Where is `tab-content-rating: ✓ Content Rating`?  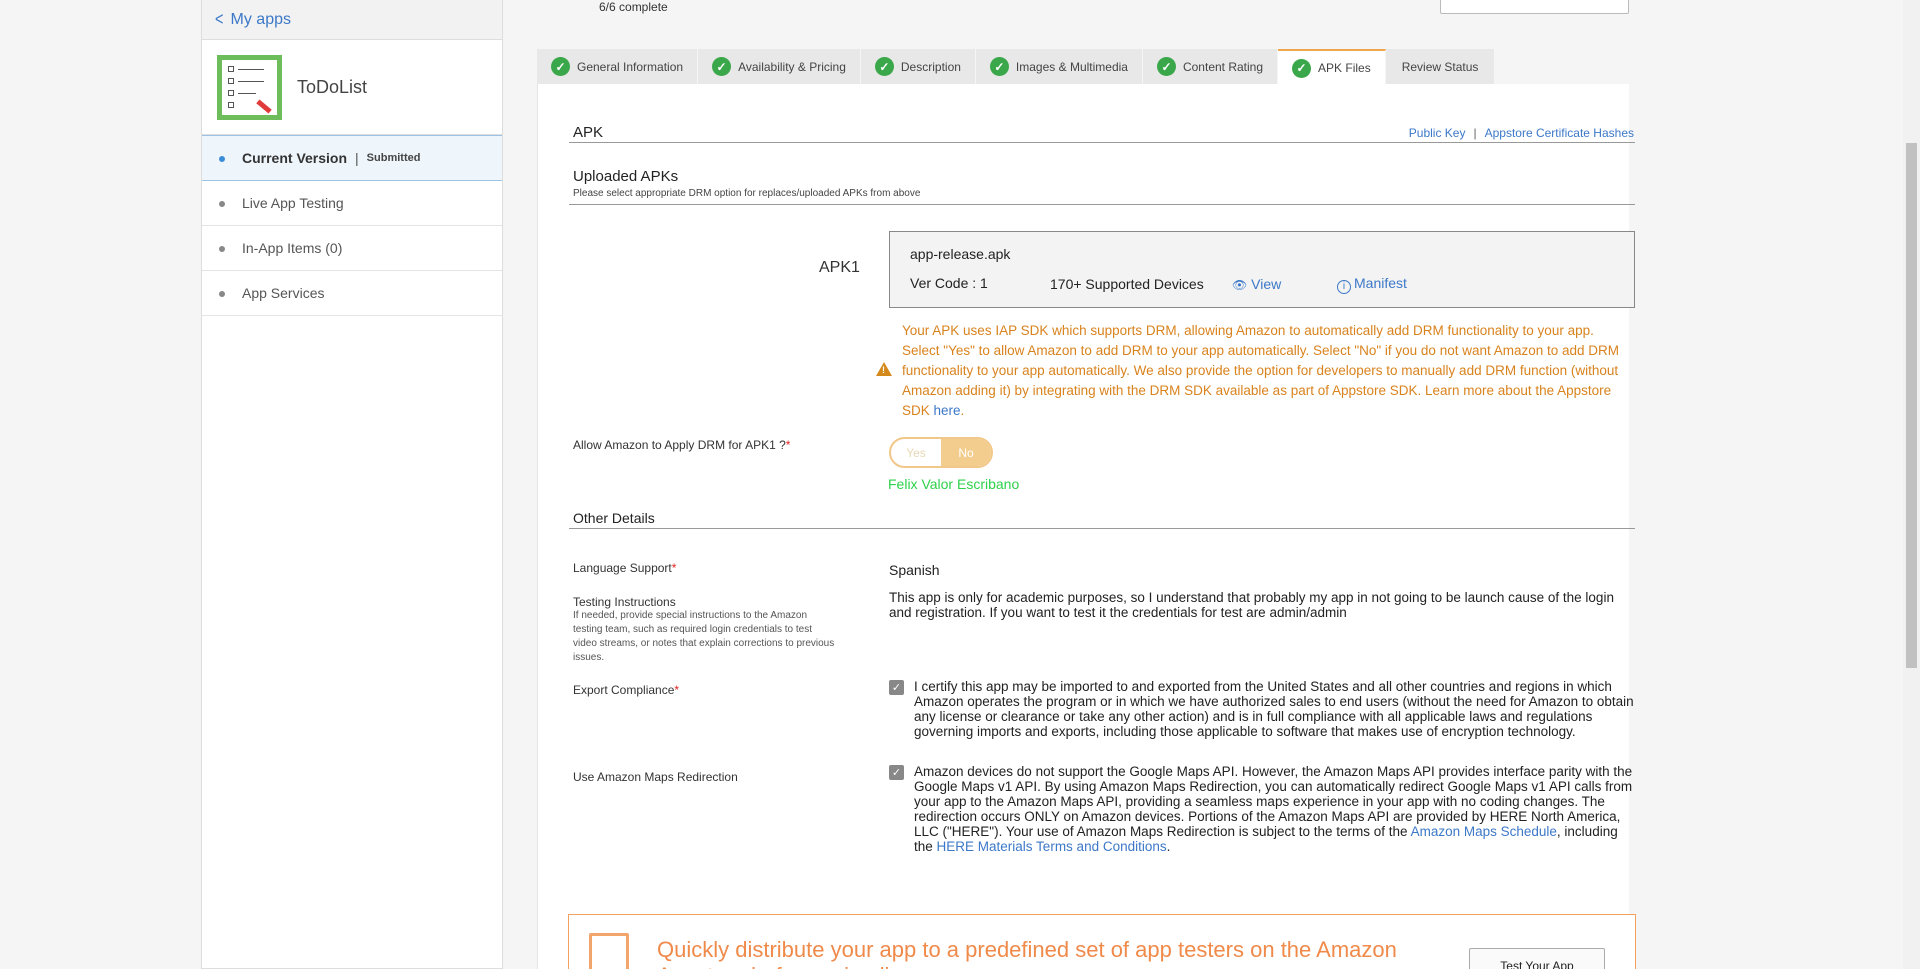 tab-content-rating: ✓ Content Rating is located at coordinates (1210, 66).